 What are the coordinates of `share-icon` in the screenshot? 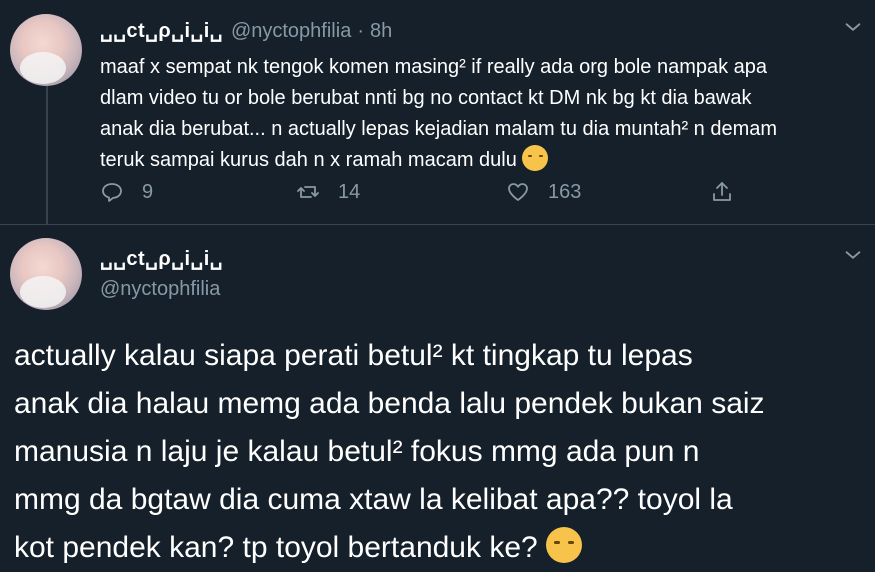 It's located at (722, 191).